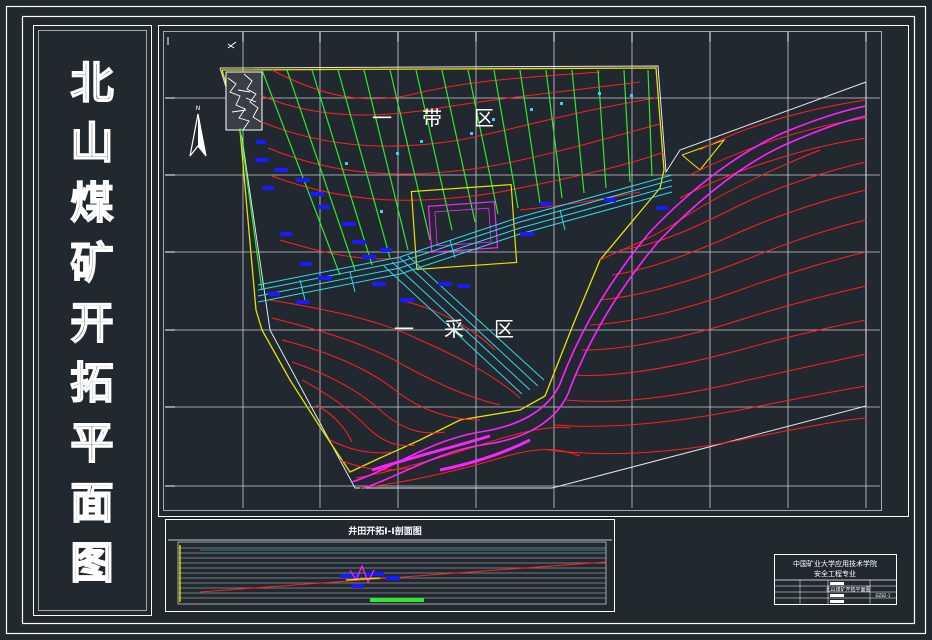  Describe the element at coordinates (244, 101) in the screenshot. I see `hatched-pillar` at that location.